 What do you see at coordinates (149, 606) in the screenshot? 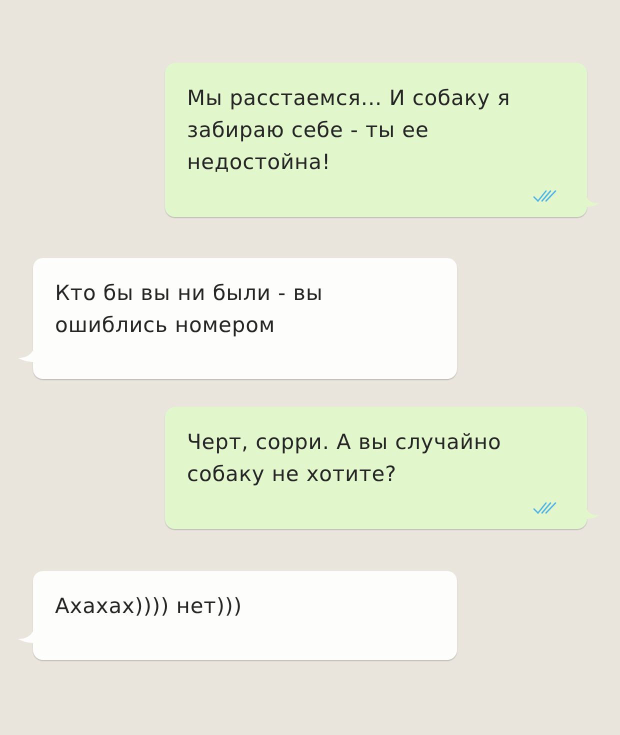
I see `message-text: Ахахах)))) нет)))` at bounding box center [149, 606].